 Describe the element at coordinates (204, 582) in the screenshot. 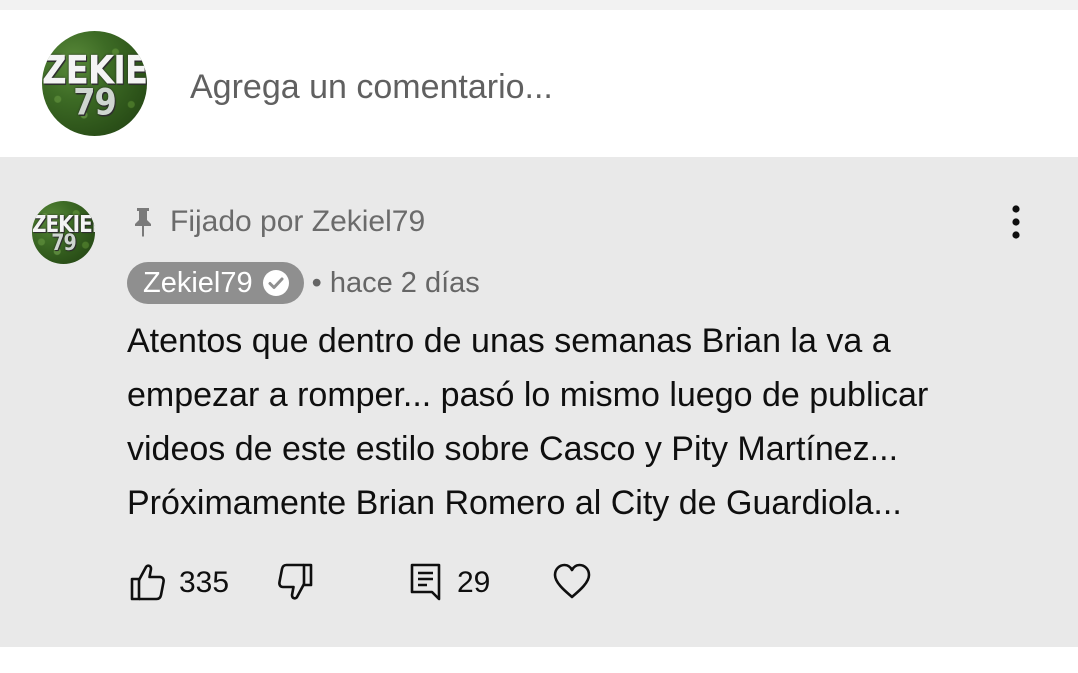

I see `like-count: 335` at that location.